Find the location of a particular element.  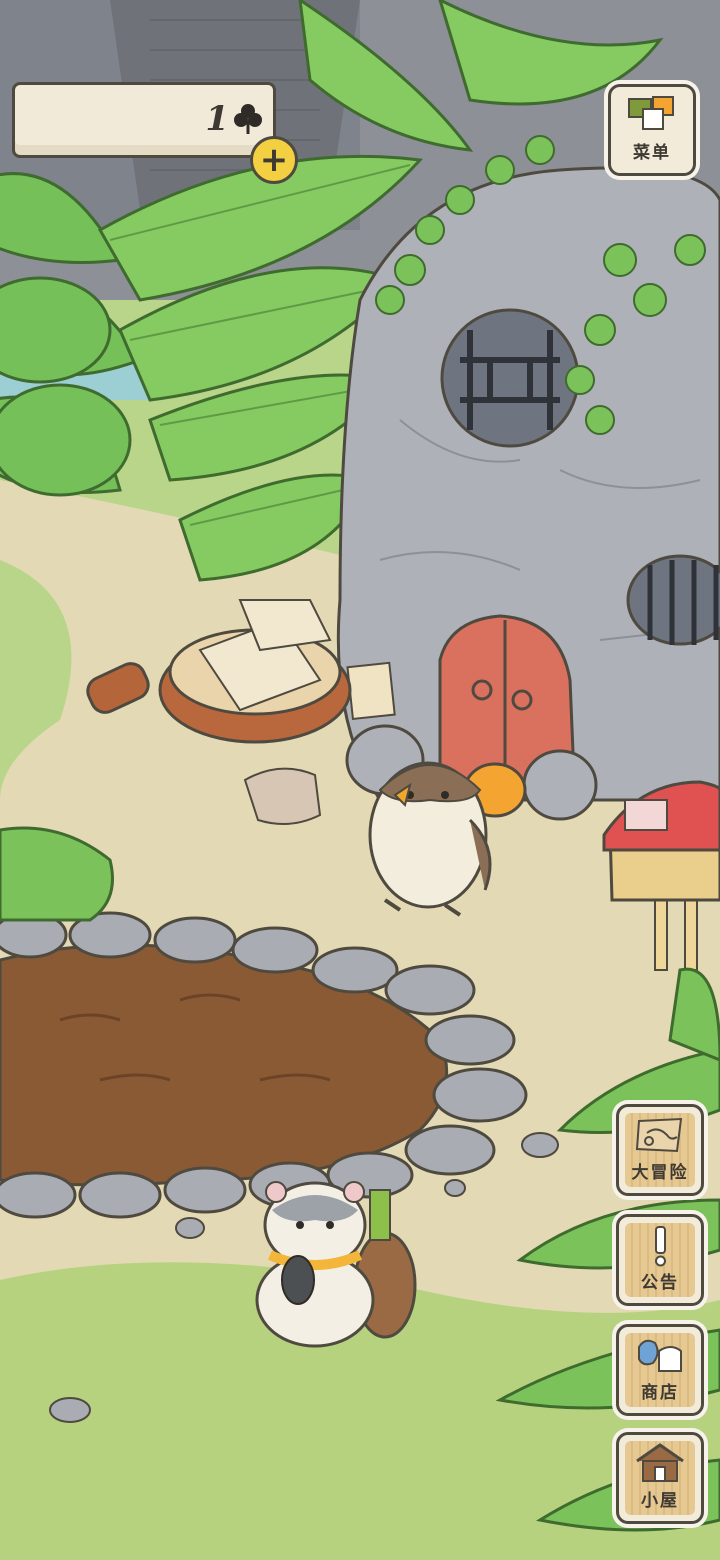

clover-icon is located at coordinates (248, 119).